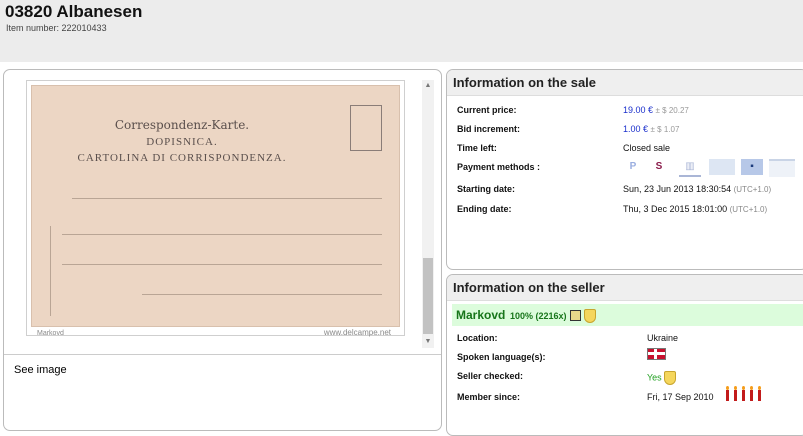  What do you see at coordinates (748, 209) in the screenshot?
I see `ending-timezone: (UTC+1.0)` at bounding box center [748, 209].